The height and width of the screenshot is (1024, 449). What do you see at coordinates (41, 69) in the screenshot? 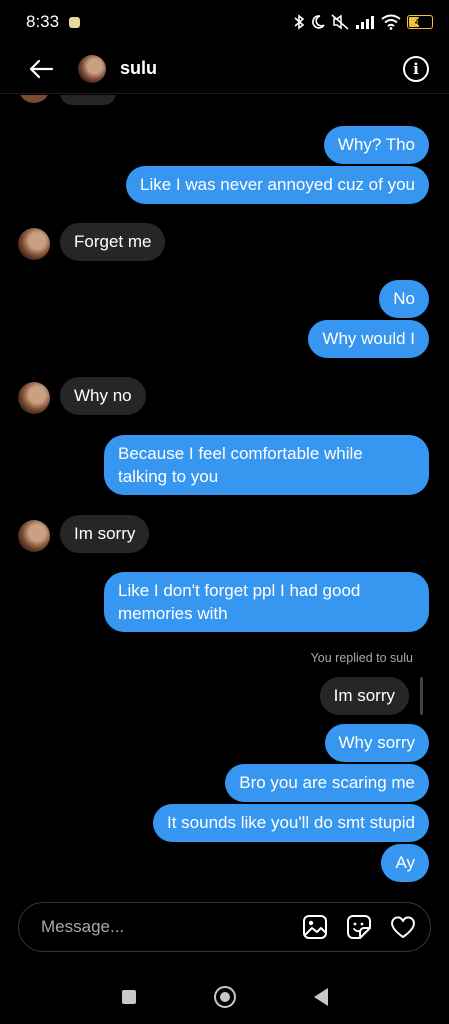
I see `arrow-left-icon` at bounding box center [41, 69].